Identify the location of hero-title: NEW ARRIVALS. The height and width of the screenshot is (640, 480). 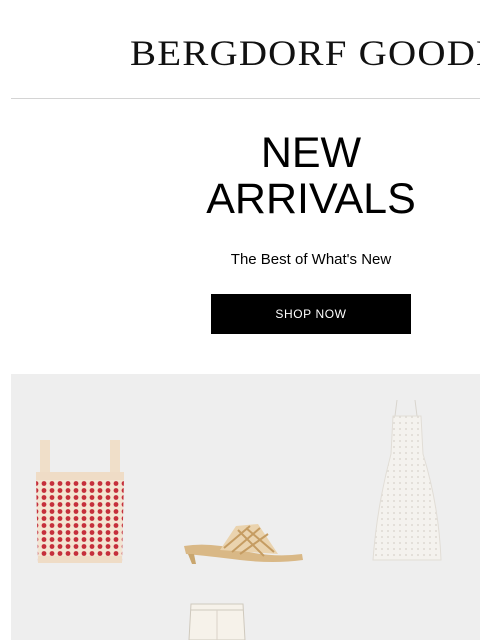
(310, 176).